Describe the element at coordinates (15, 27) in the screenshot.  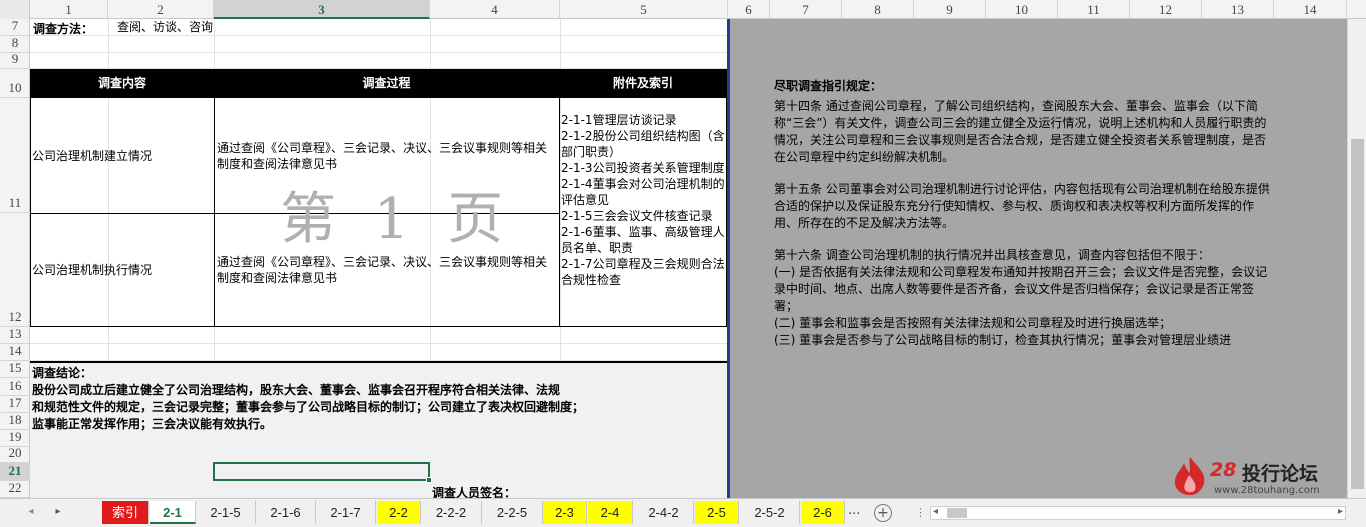
I see `row-header-7: 7` at that location.